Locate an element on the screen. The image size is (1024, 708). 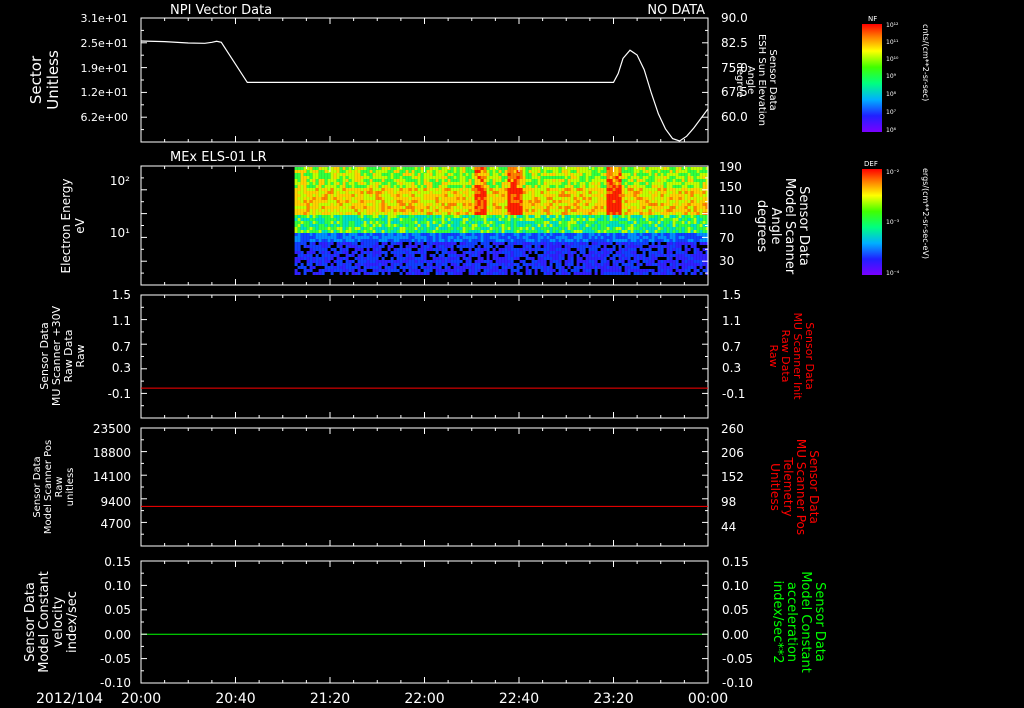
y-tick-label: 152 is located at coordinates (732, 477).